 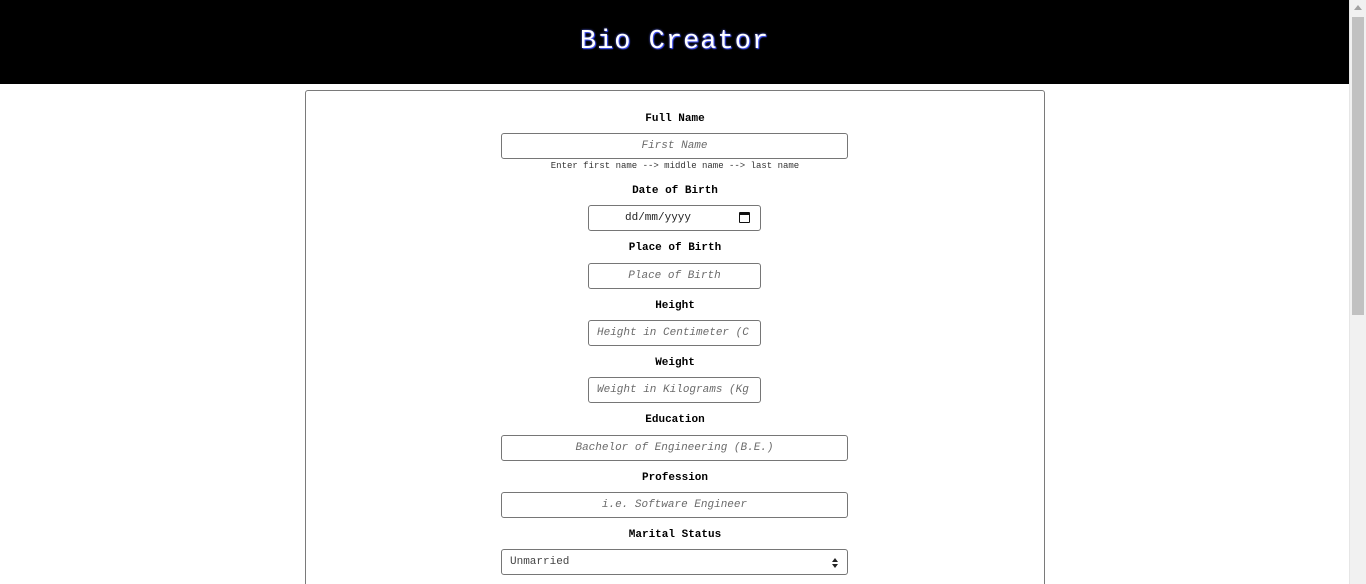 What do you see at coordinates (675, 119) in the screenshot?
I see `full-name-label: Full Name` at bounding box center [675, 119].